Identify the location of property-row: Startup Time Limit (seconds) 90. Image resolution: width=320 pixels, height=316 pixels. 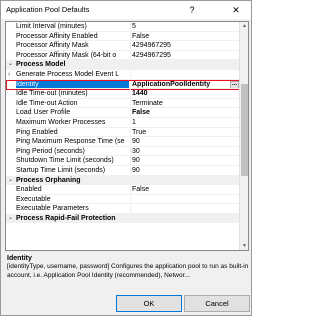
(123, 170).